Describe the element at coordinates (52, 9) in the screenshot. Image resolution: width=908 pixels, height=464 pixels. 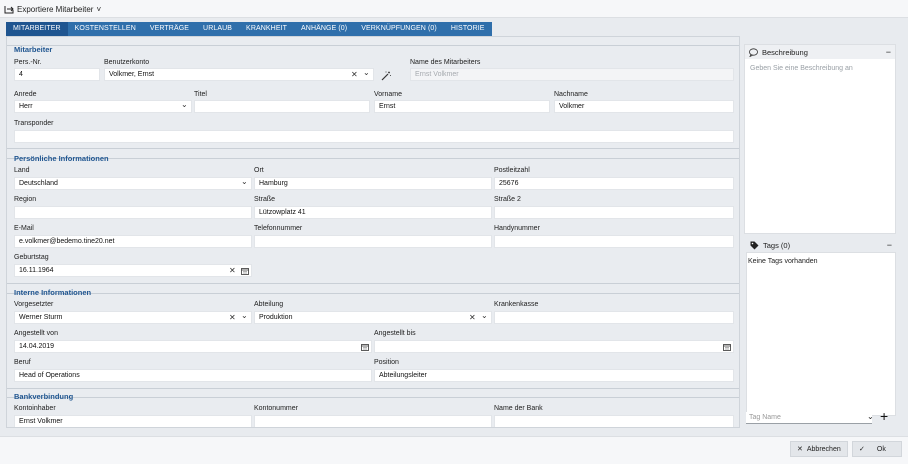
I see `export-employee-button: Exportiere Mitarbeiter ˅` at that location.